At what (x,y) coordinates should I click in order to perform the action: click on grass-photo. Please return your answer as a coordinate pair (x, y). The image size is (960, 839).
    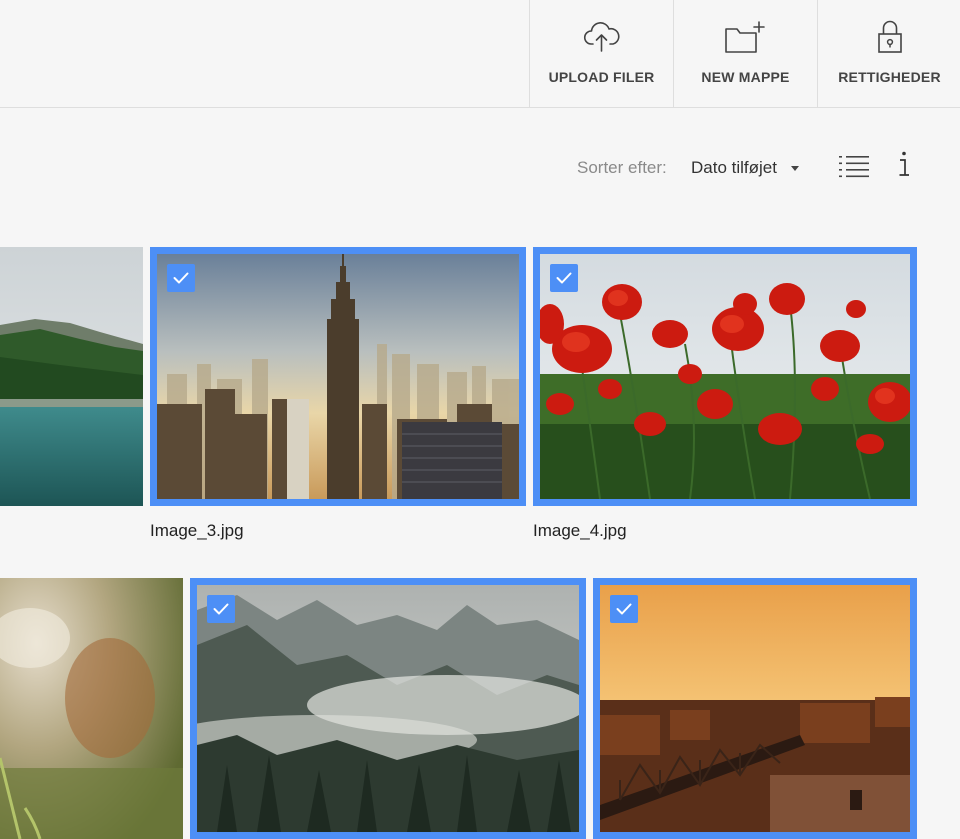
    Looking at the image, I should click on (91, 708).